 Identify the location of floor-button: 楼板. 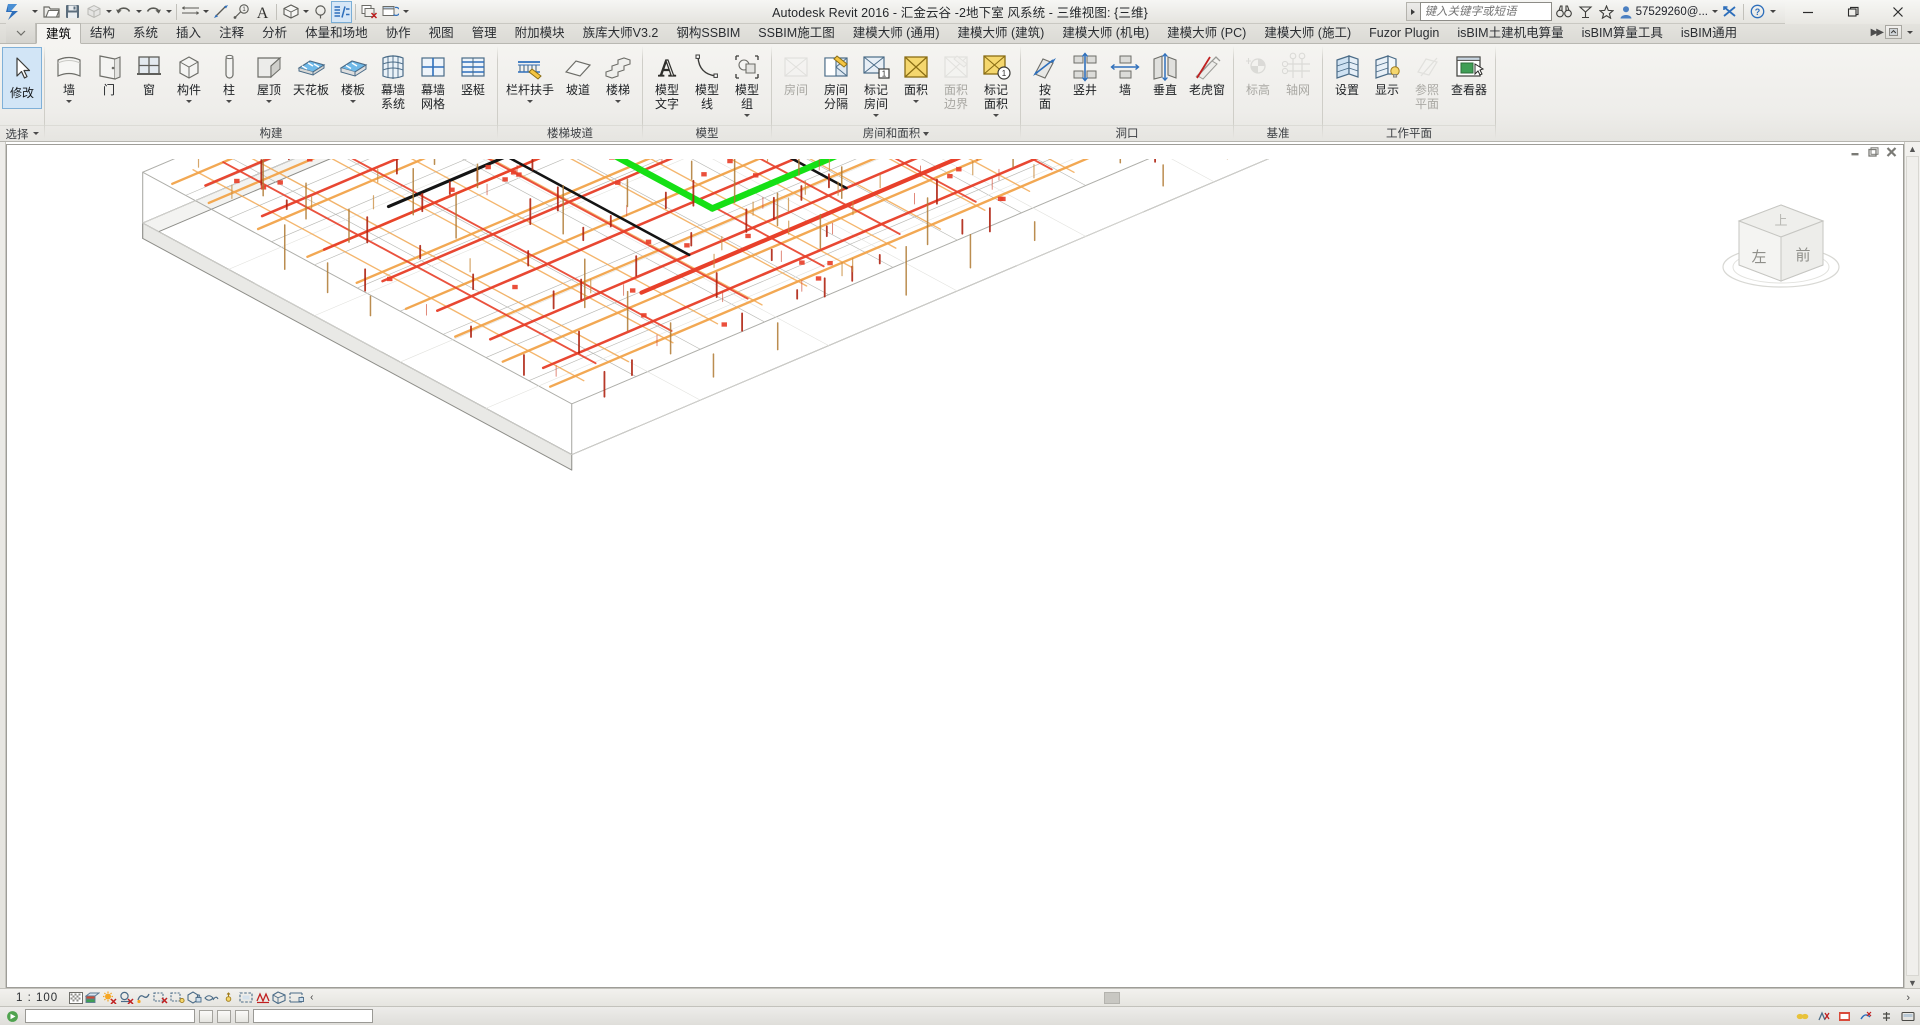
(353, 77).